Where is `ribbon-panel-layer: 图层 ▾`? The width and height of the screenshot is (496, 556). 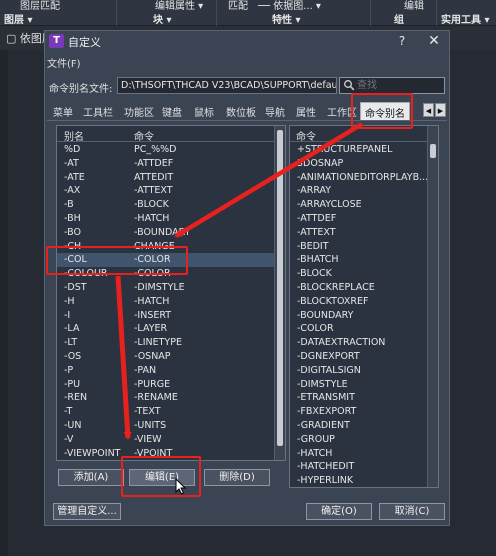
ribbon-panel-layer: 图层 ▾ is located at coordinates (18, 18).